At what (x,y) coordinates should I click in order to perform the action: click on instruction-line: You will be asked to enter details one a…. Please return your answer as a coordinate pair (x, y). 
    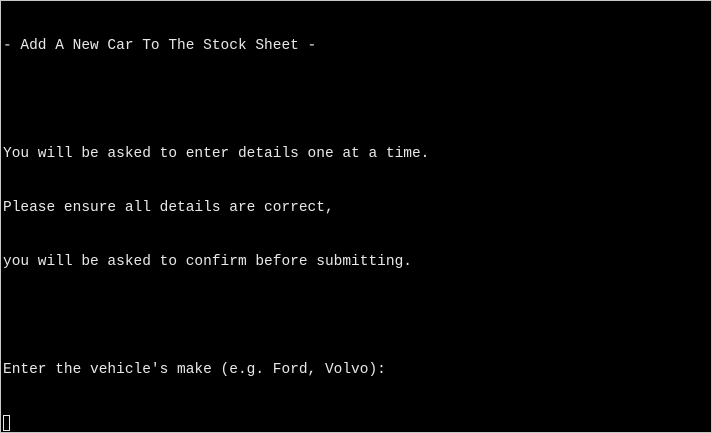
    Looking at the image, I should click on (216, 154).